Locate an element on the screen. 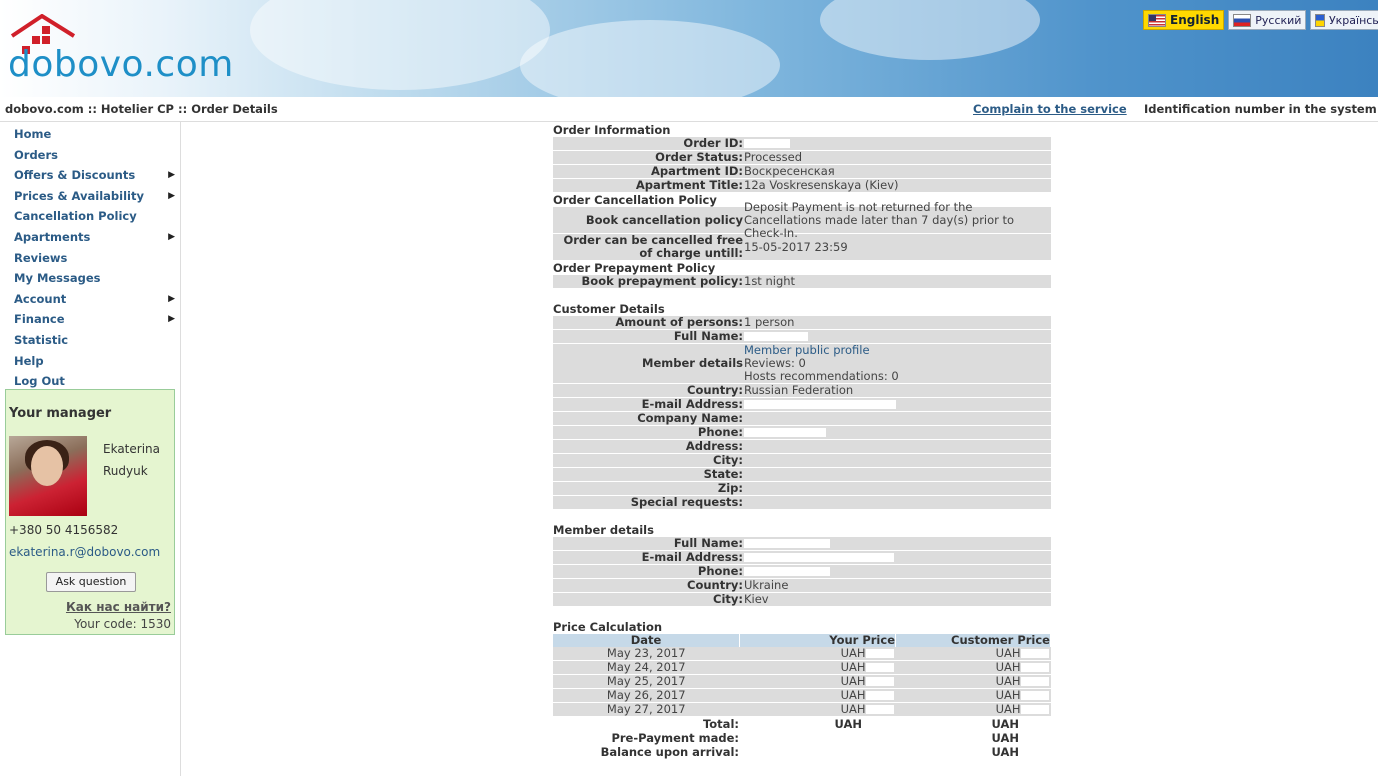 The image size is (1378, 776). member-country-row: Country: Ukraine is located at coordinates (802, 586).